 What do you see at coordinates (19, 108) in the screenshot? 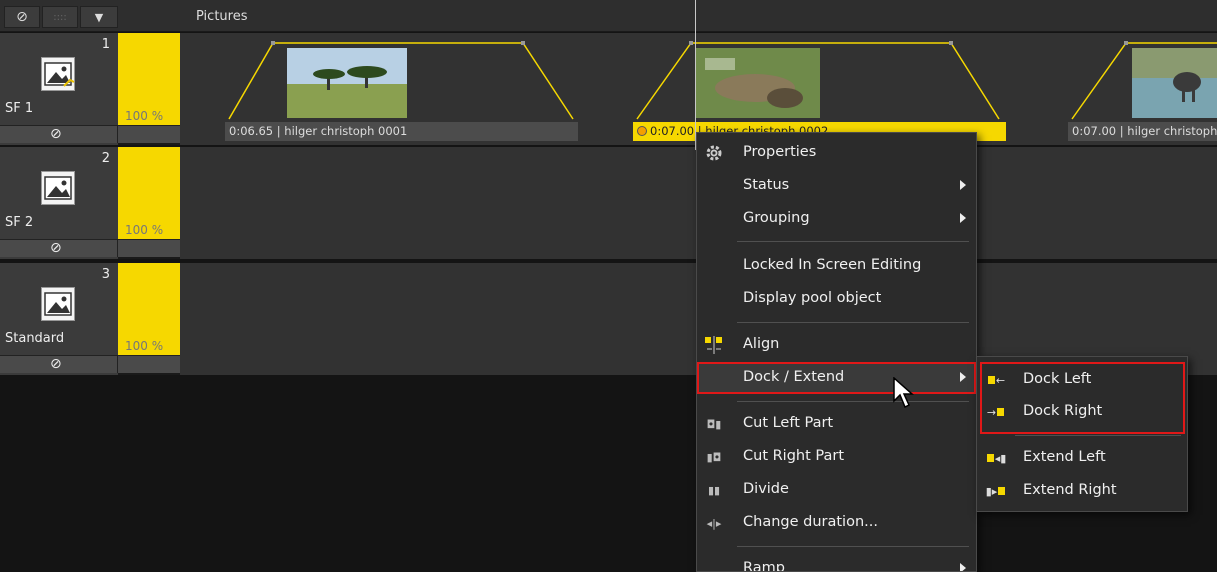
I see `track-name: SF 1` at bounding box center [19, 108].